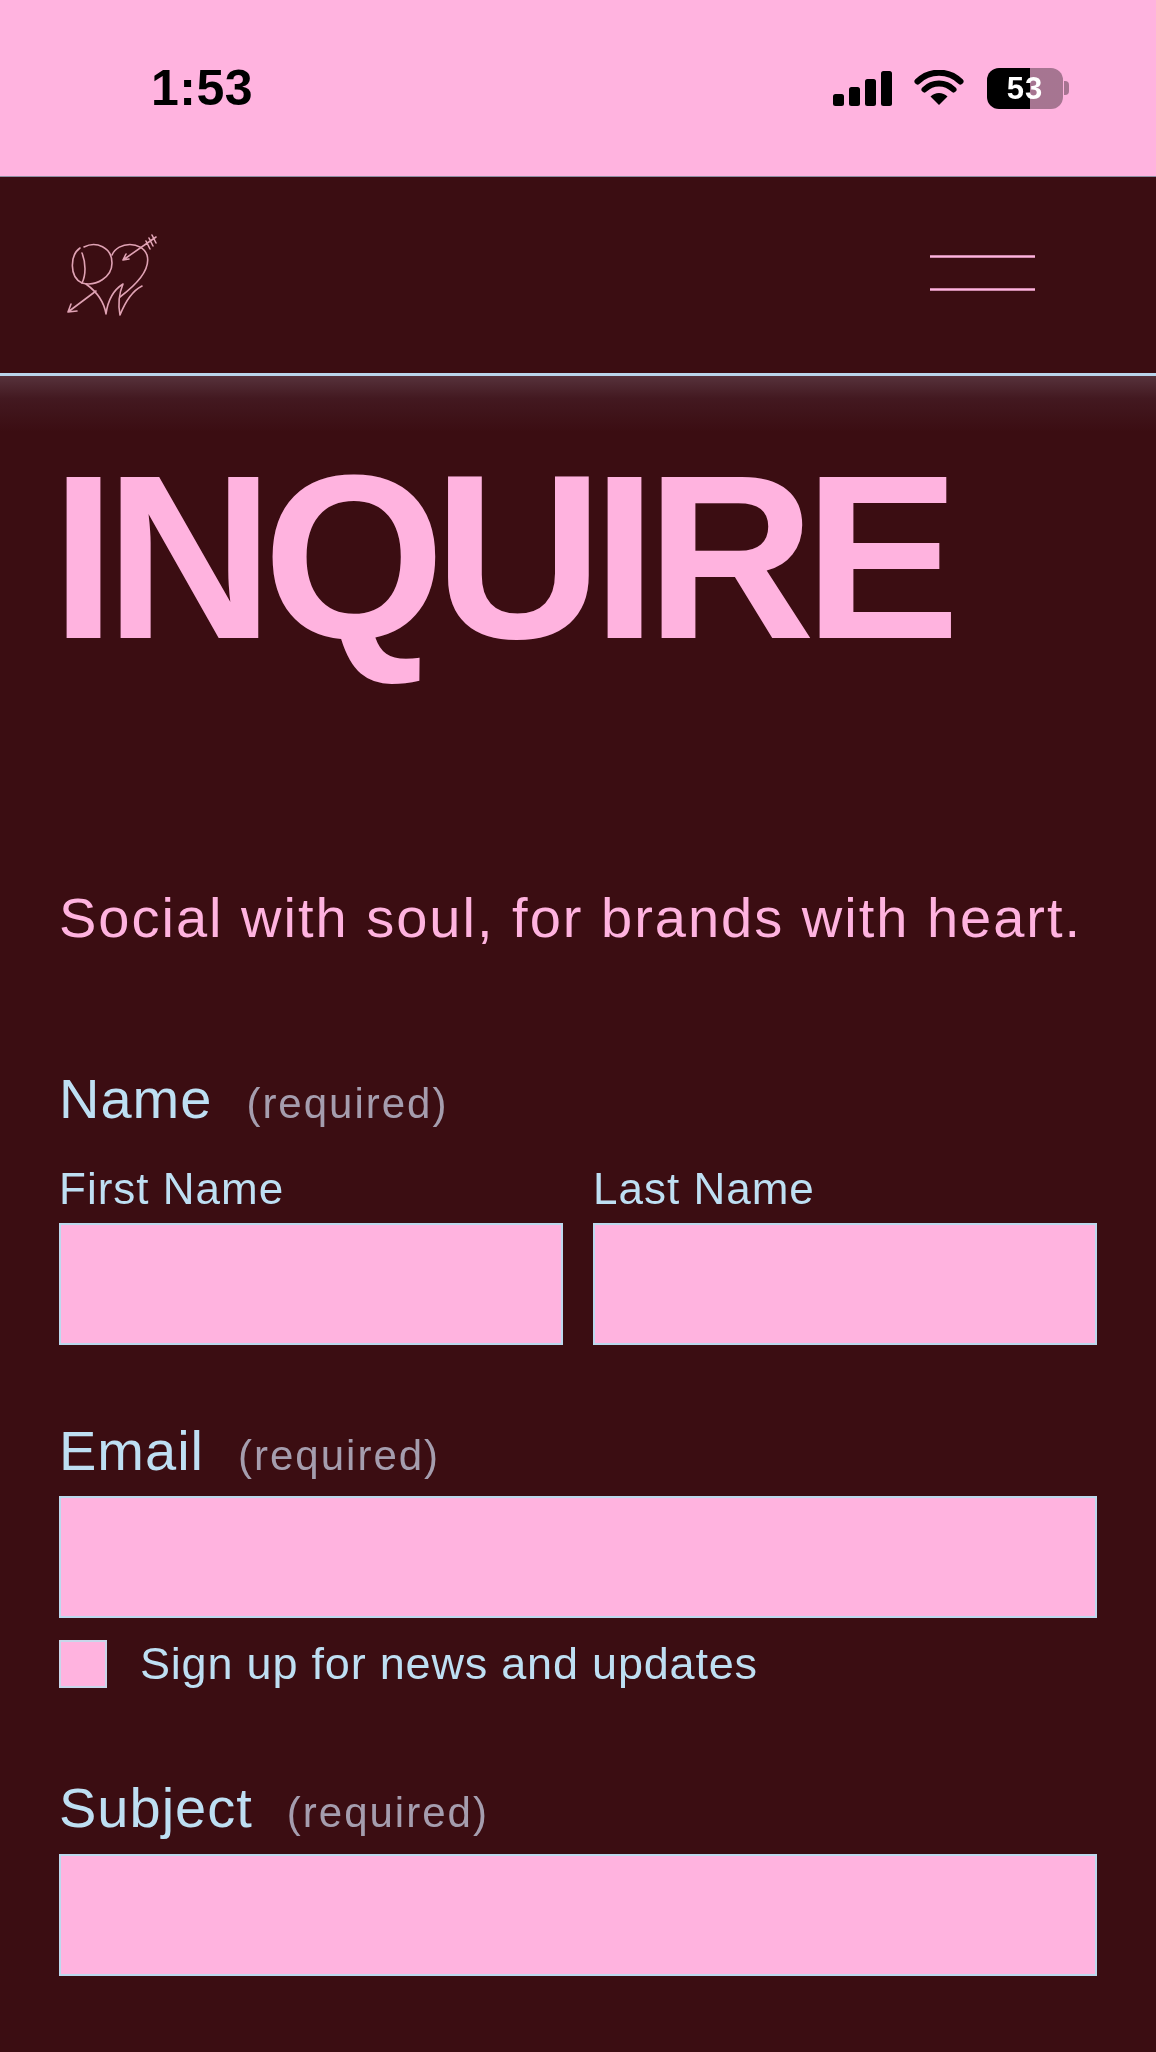 The image size is (1156, 2052). Describe the element at coordinates (136, 1099) in the screenshot. I see `field-label: Name` at that location.